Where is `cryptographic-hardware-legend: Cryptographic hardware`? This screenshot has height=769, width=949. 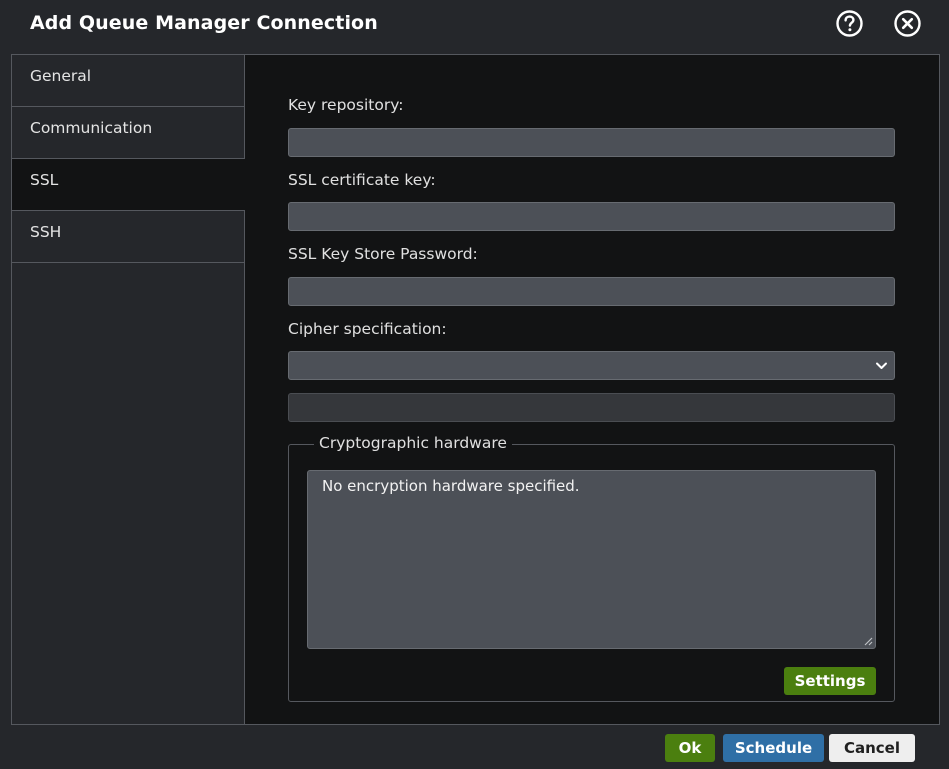 cryptographic-hardware-legend: Cryptographic hardware is located at coordinates (413, 443).